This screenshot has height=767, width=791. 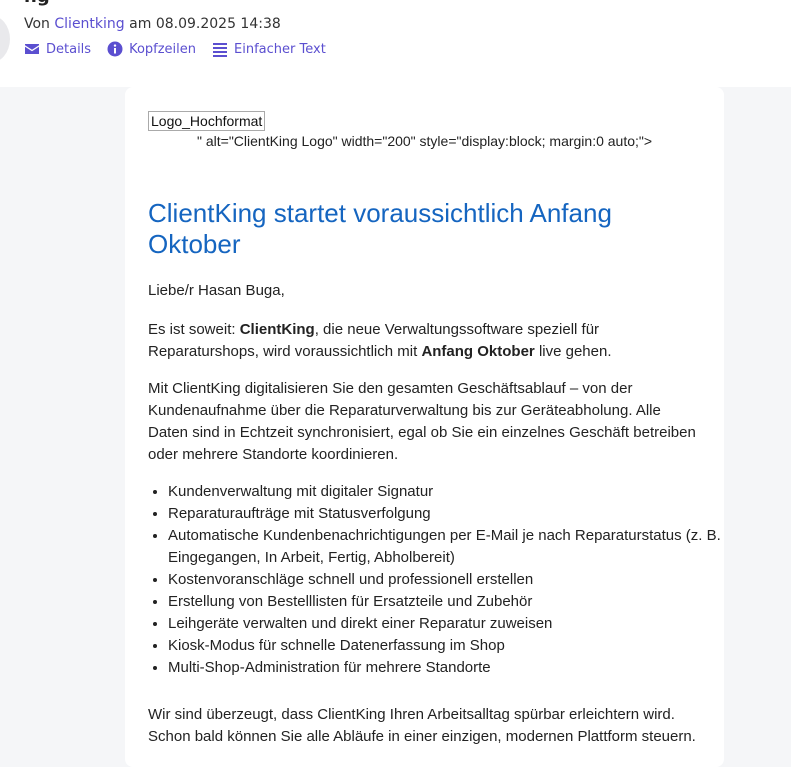 I want to click on headers-button: Kopfzeilen, so click(x=151, y=49).